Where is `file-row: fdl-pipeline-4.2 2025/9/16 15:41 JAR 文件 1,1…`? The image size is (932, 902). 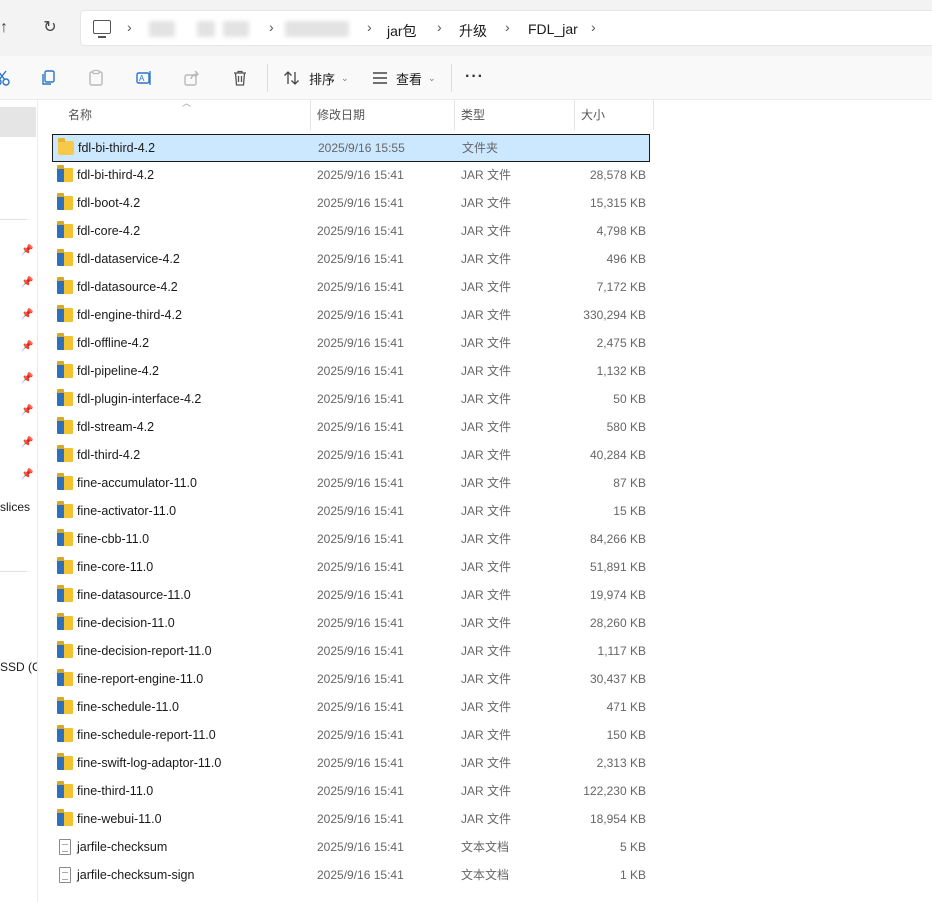
file-row: fdl-pipeline-4.2 2025/9/16 15:41 JAR 文件 1,1… is located at coordinates (351, 372).